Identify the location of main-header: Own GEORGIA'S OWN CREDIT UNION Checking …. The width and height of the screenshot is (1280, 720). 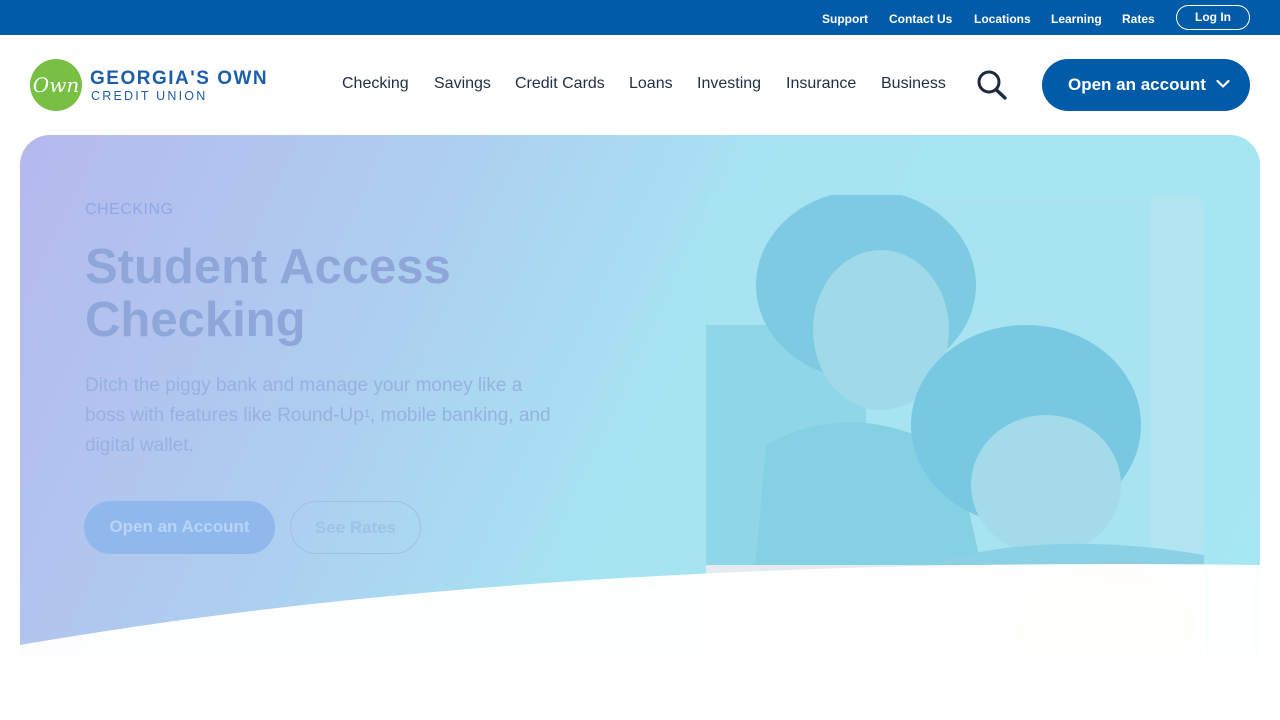
(640, 85).